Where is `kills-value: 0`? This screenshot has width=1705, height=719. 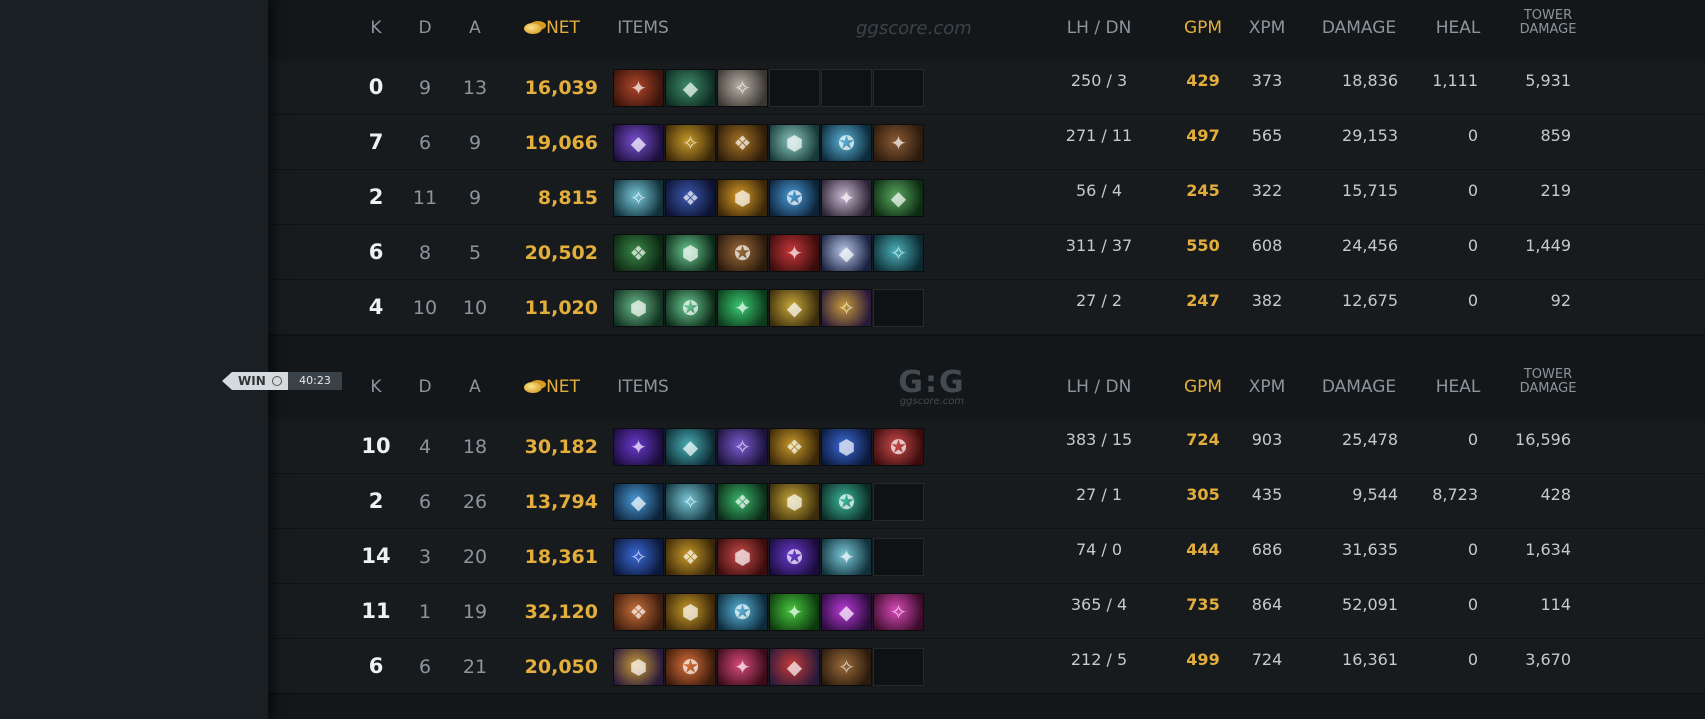
kills-value: 0 is located at coordinates (376, 87).